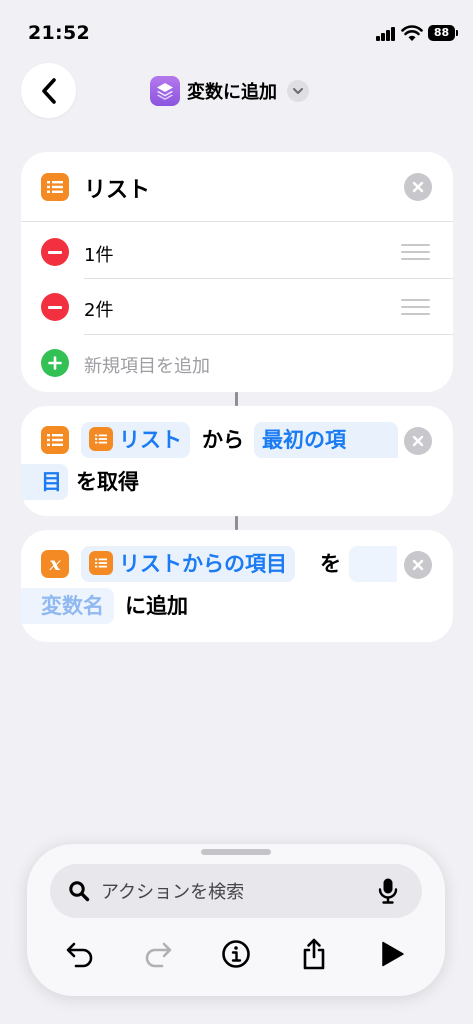  What do you see at coordinates (203, 564) in the screenshot?
I see `input-variable-label: リストからの項目` at bounding box center [203, 564].